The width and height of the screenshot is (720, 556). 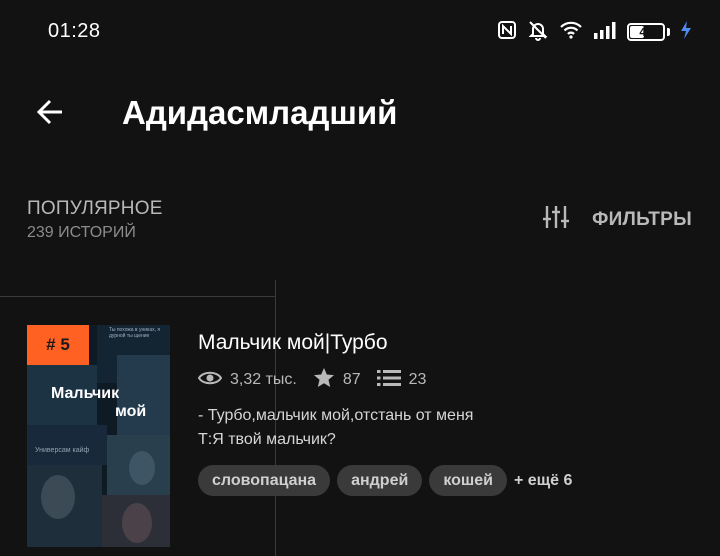 I want to click on battery-icon: 40, so click(x=648, y=32).